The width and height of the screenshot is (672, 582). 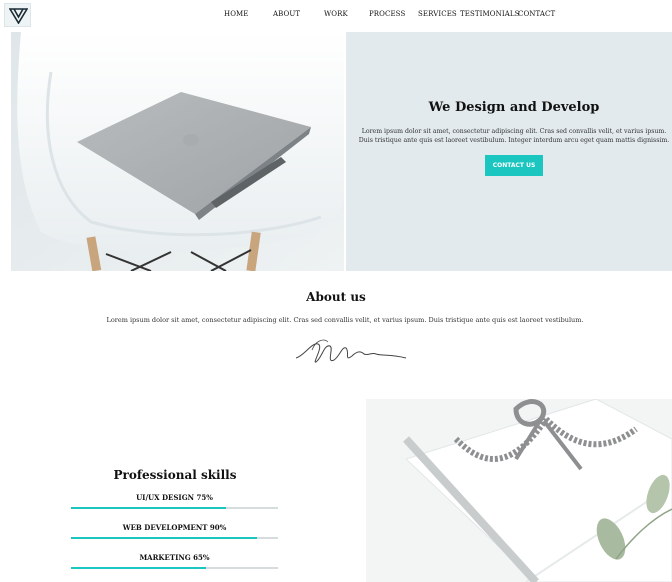 What do you see at coordinates (174, 527) in the screenshot?
I see `skill-label: WEB DEVELOPMENT 90%` at bounding box center [174, 527].